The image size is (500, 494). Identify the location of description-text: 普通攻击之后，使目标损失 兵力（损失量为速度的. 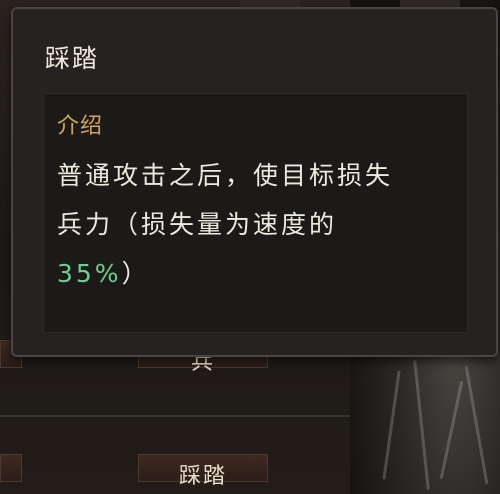
(225, 200).